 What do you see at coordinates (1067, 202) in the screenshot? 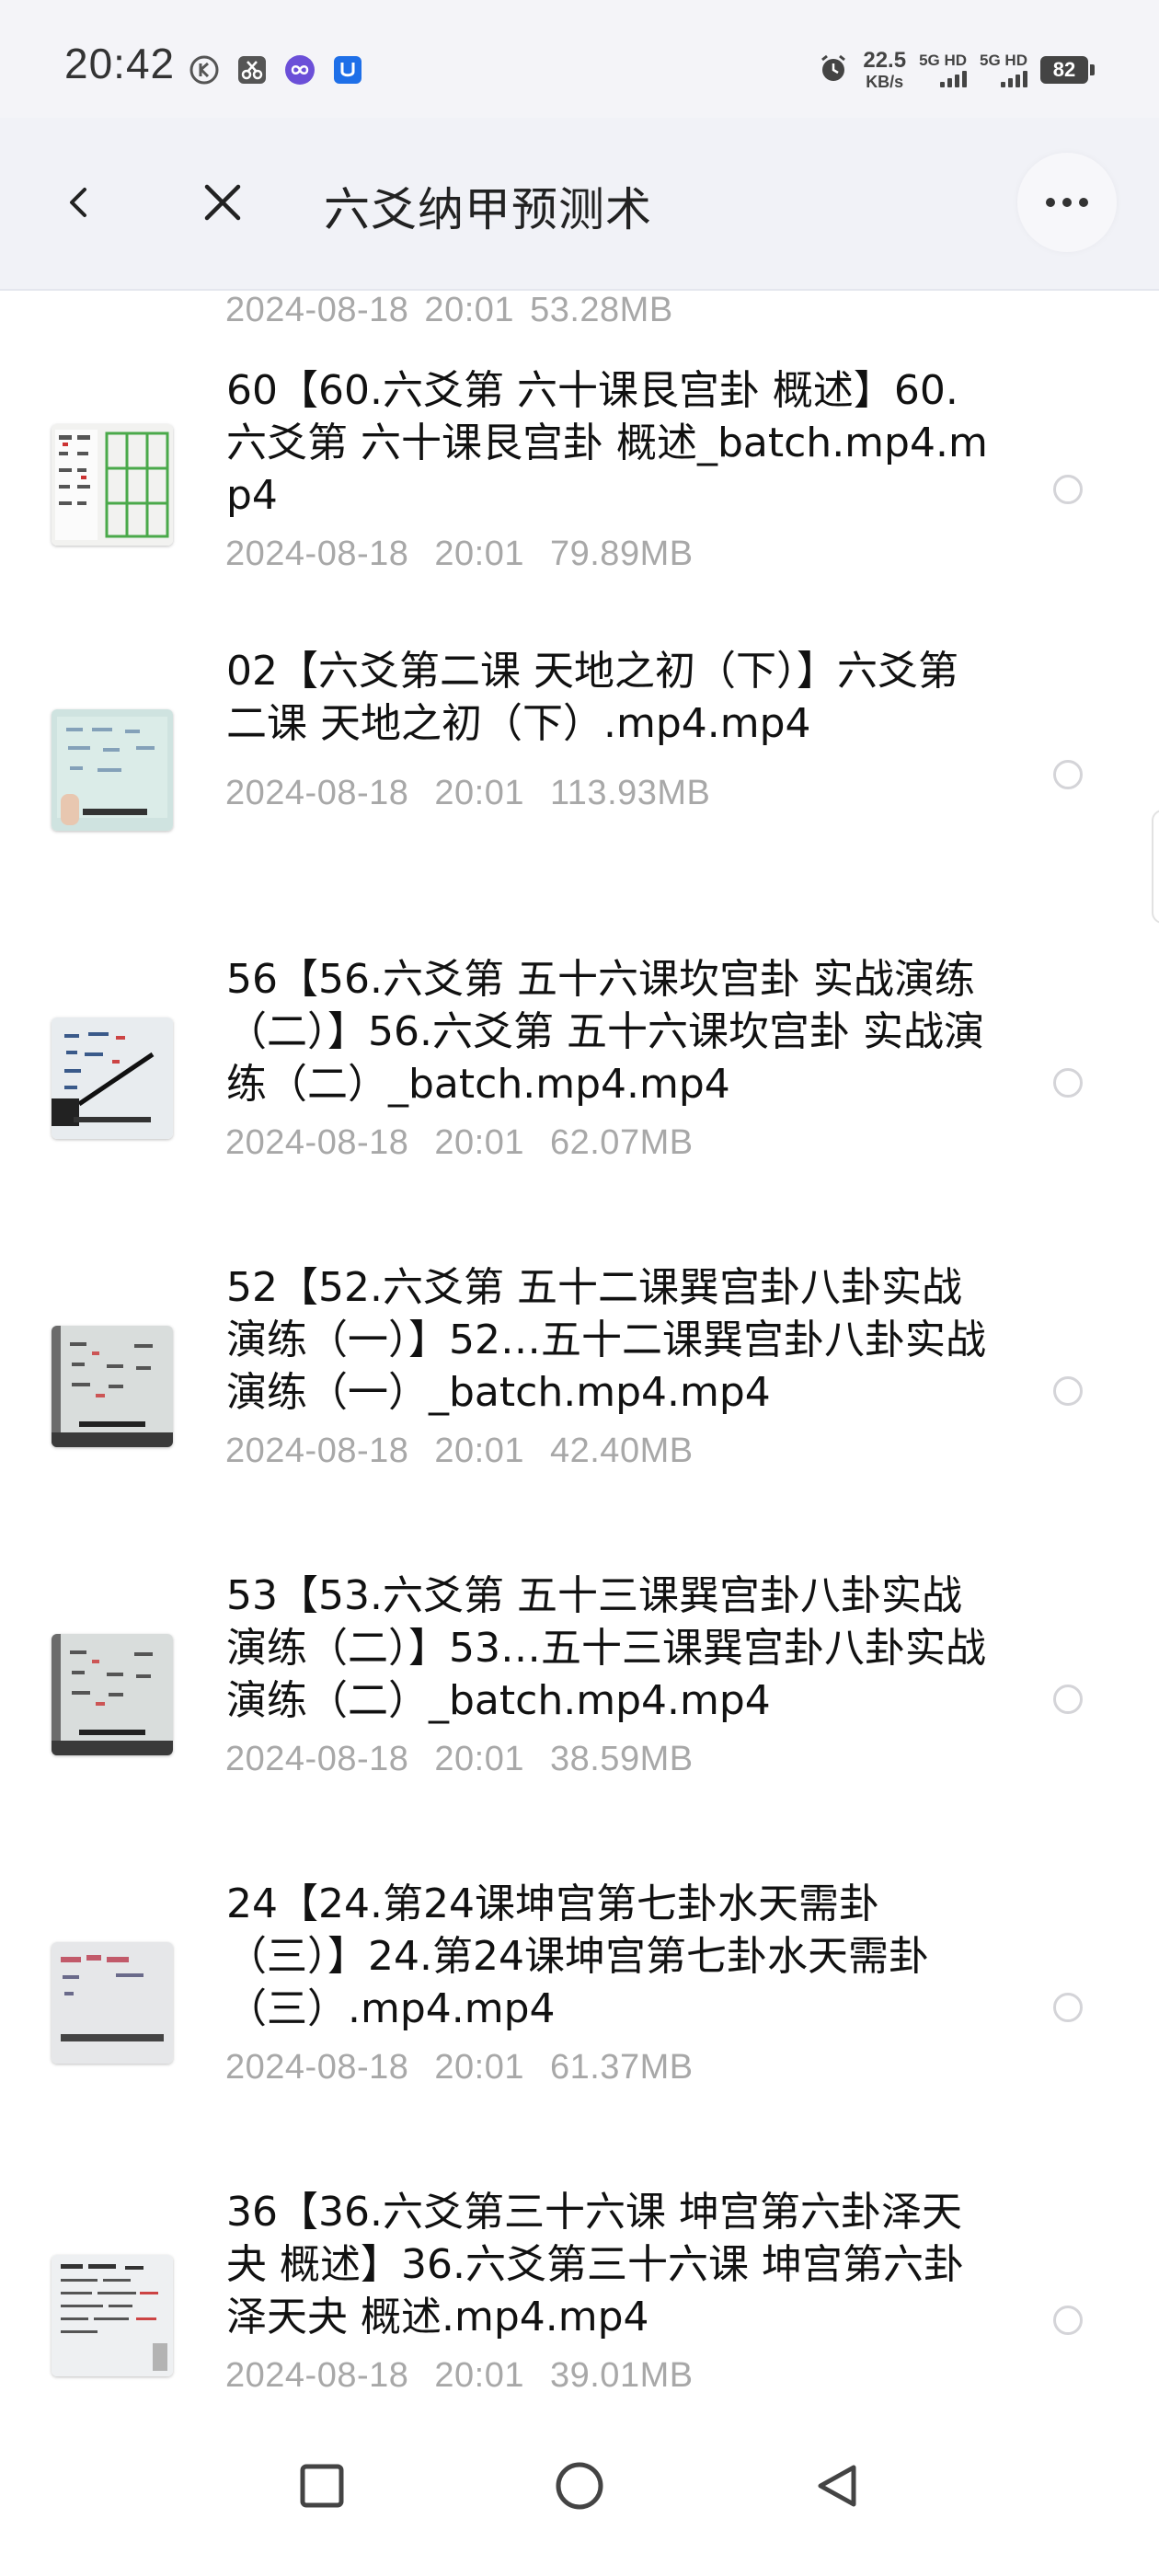
I see `more-menu-button` at bounding box center [1067, 202].